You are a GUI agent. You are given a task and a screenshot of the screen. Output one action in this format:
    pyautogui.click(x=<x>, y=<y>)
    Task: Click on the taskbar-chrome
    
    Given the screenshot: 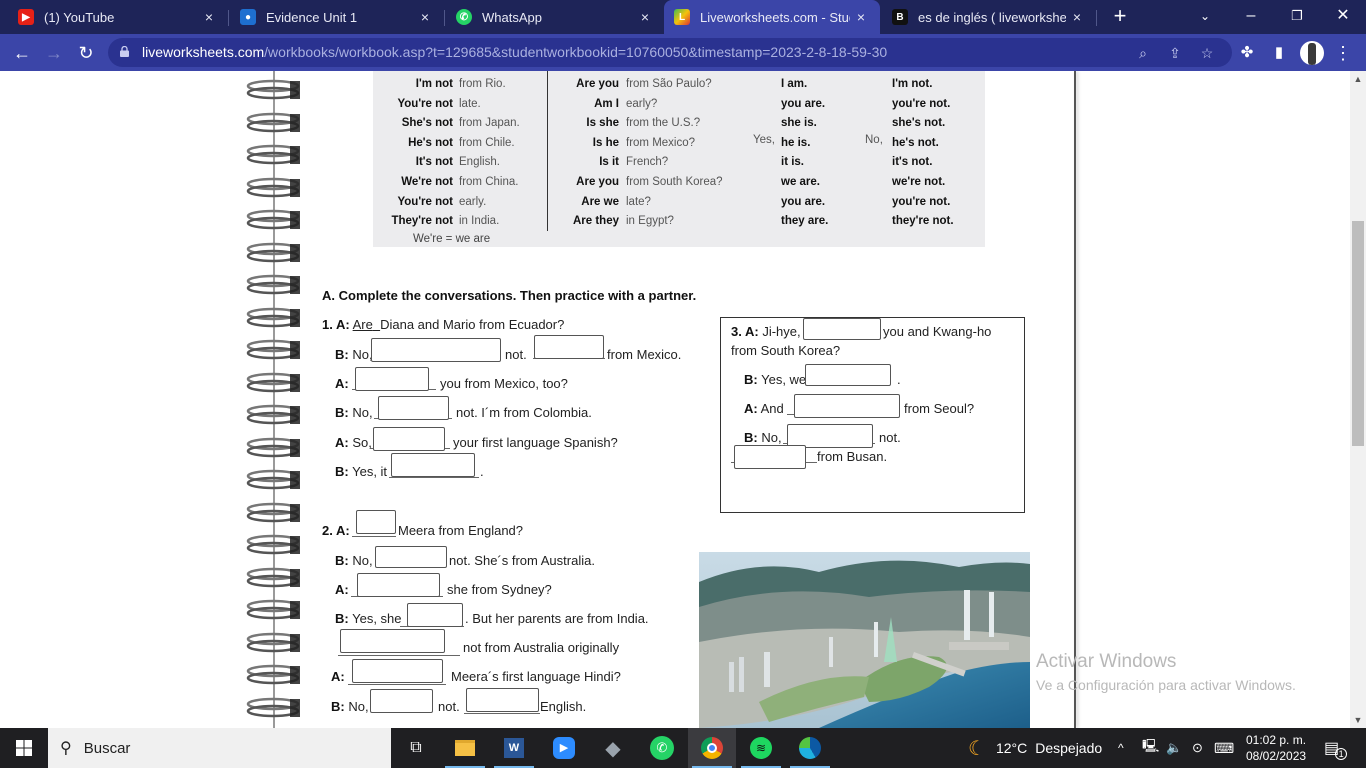 What is the action you would take?
    pyautogui.click(x=712, y=748)
    